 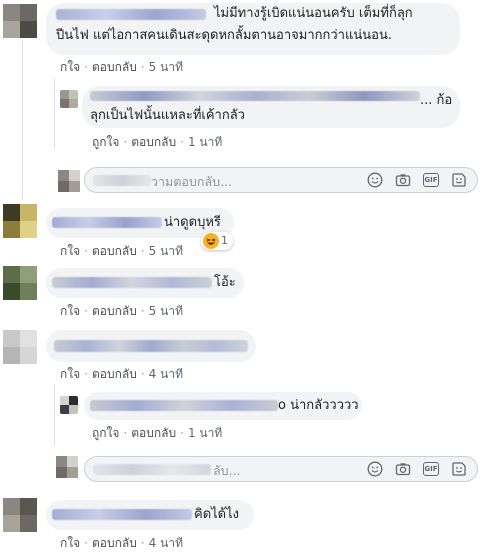 I want to click on reaction-count: 1, so click(x=224, y=240).